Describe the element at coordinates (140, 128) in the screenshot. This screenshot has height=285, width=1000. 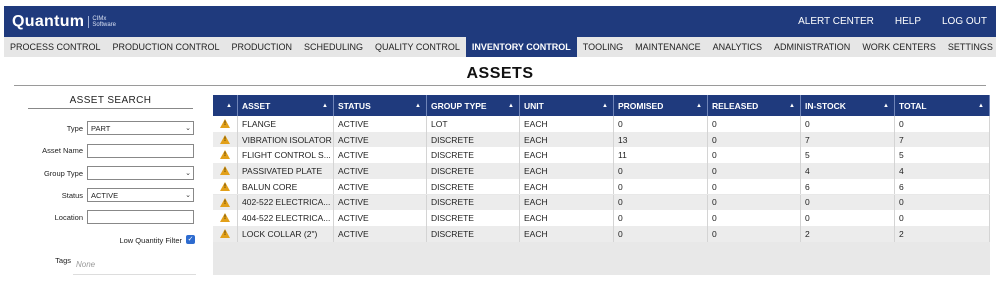
I see `type-select: PART ⌄` at that location.